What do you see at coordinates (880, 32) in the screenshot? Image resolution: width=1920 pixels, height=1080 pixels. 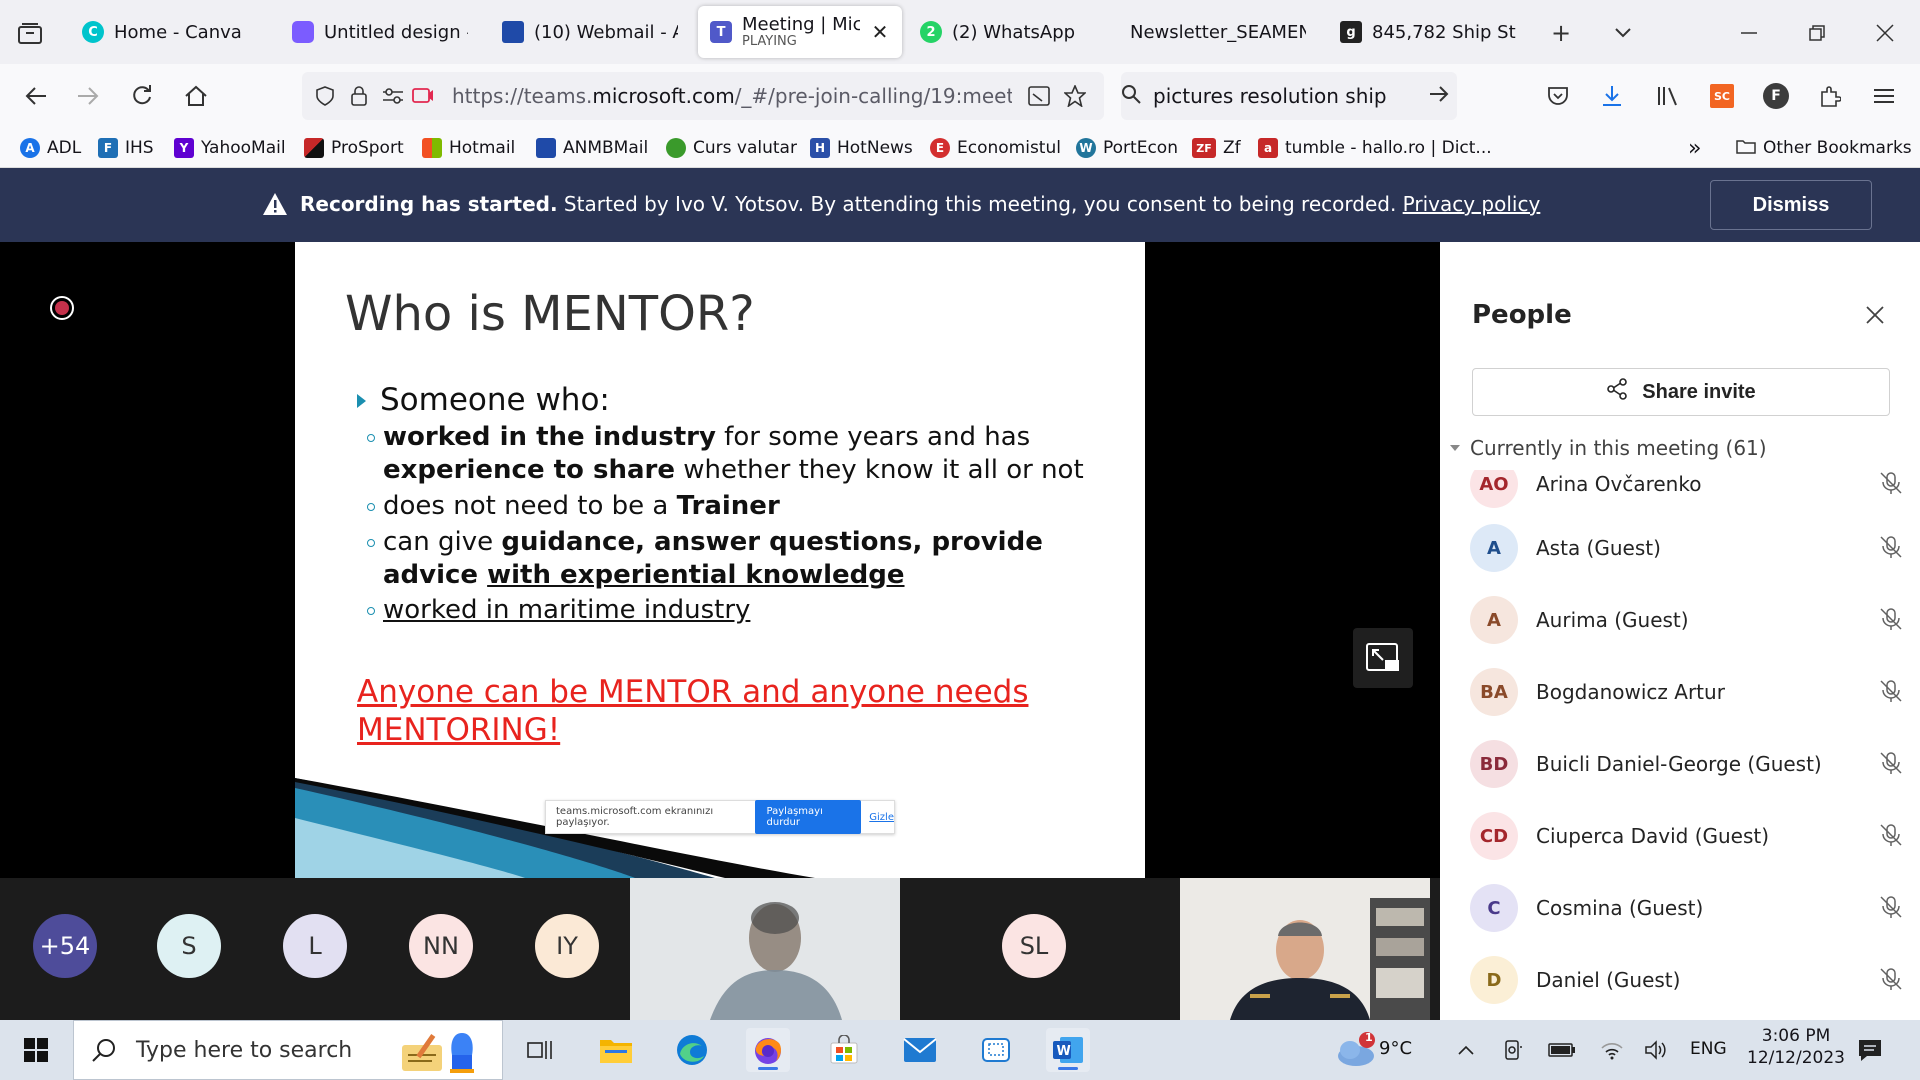 I see `tab-close-icon: ✕` at bounding box center [880, 32].